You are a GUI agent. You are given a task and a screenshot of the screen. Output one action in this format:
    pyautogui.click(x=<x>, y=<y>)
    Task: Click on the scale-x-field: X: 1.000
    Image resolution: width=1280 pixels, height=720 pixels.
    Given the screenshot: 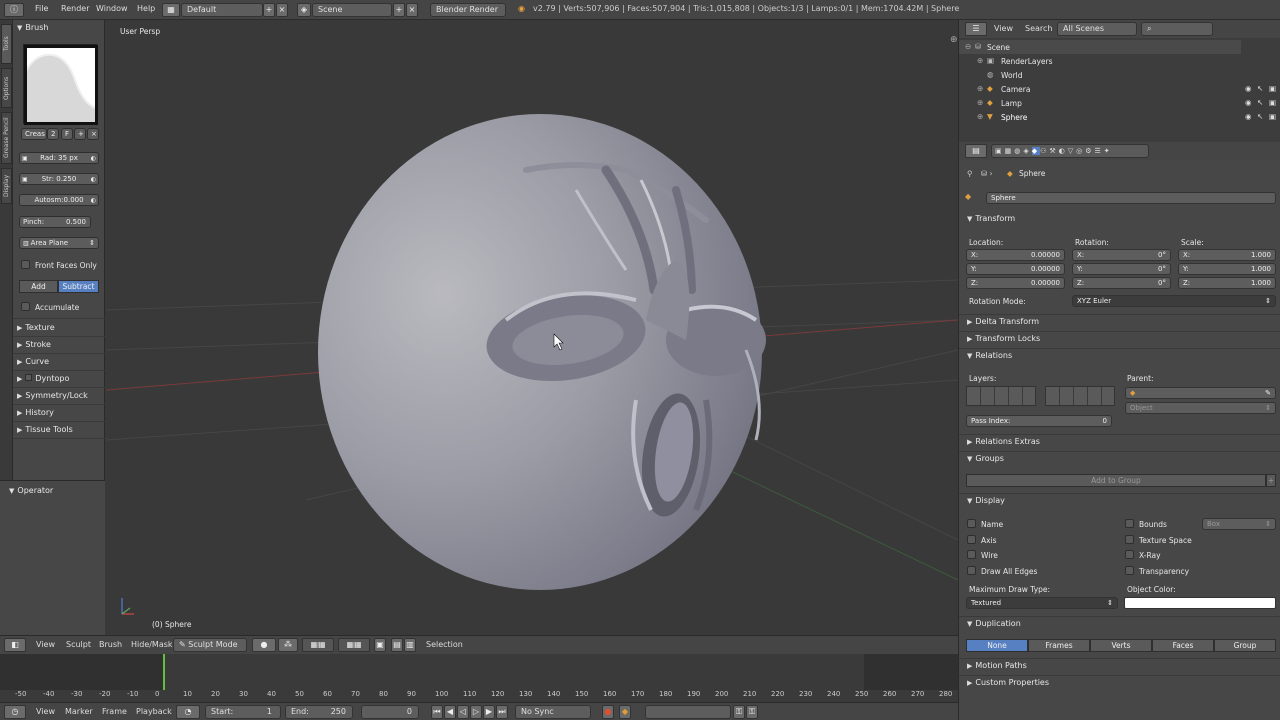 What is the action you would take?
    pyautogui.click(x=1227, y=255)
    